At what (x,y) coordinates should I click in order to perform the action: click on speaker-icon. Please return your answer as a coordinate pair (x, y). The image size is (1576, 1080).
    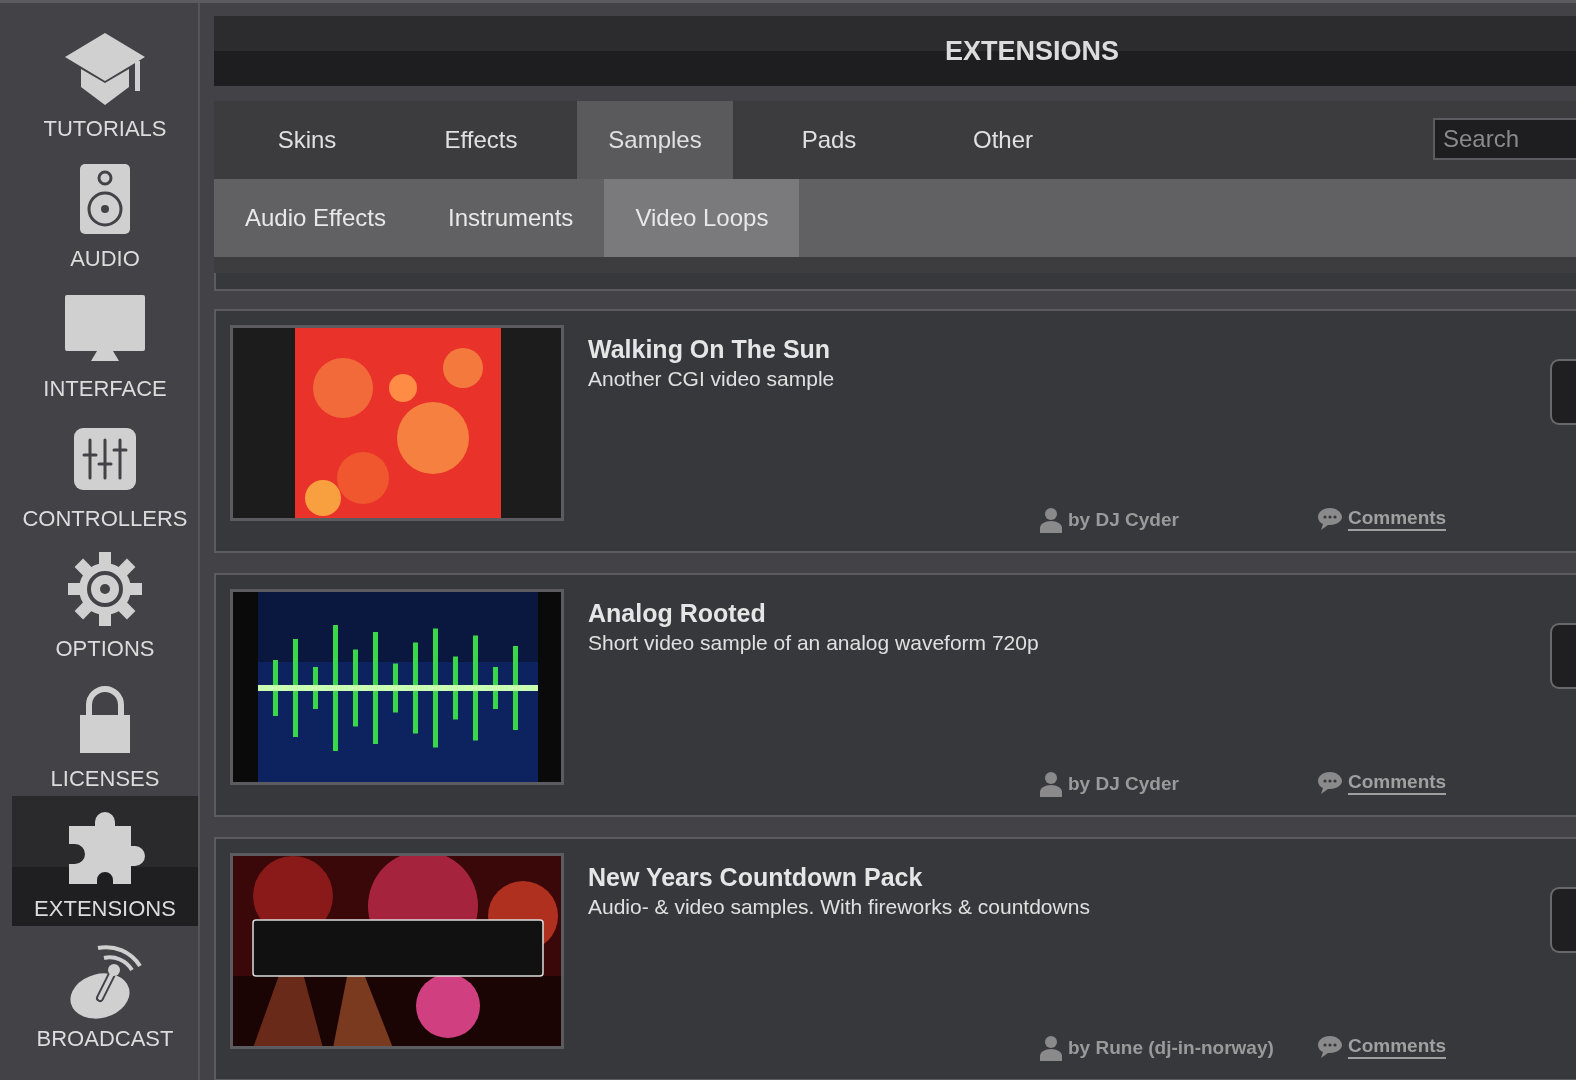
    Looking at the image, I should click on (105, 199).